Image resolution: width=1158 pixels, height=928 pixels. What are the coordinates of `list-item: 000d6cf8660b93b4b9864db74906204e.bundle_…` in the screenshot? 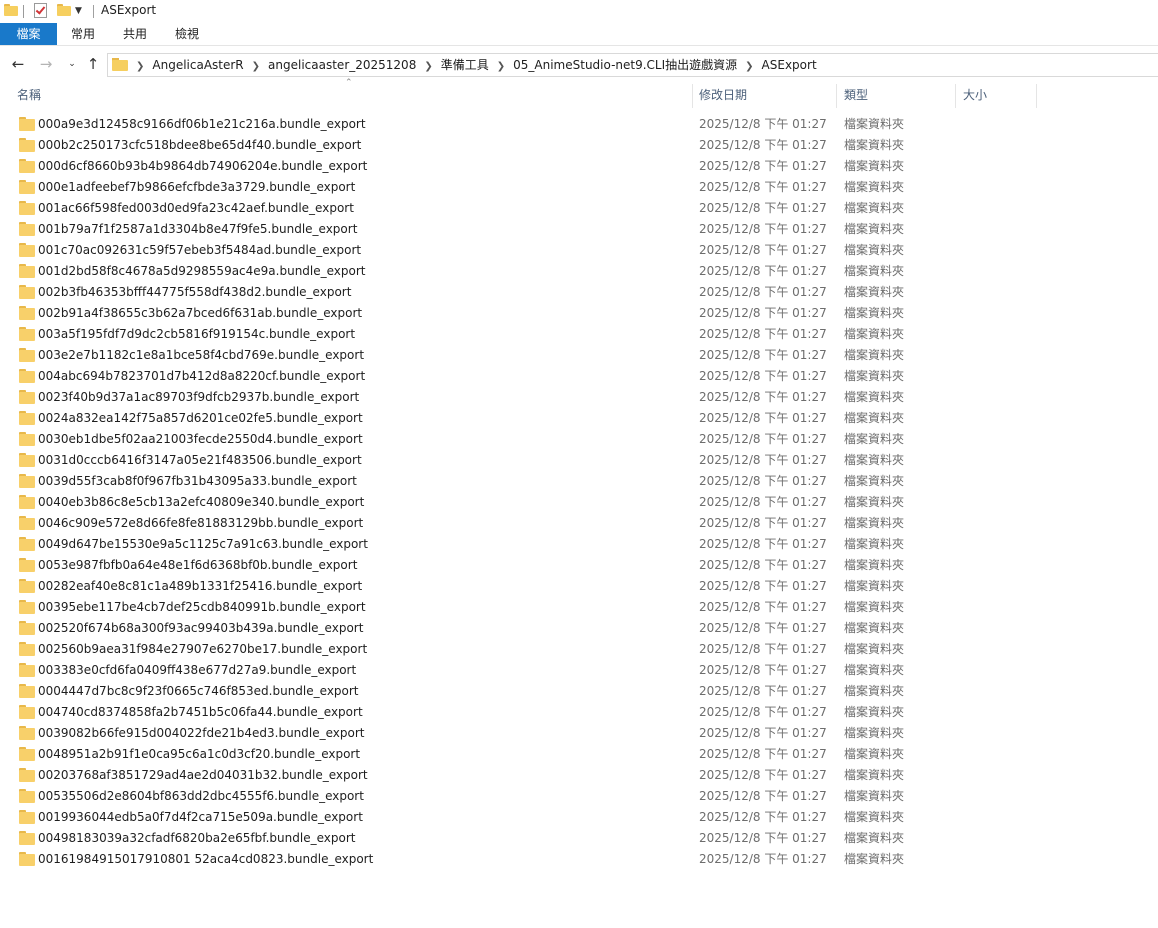 It's located at (500, 166).